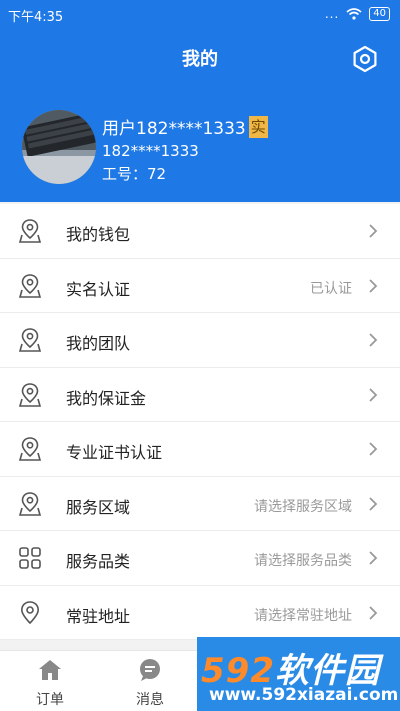 The image size is (400, 711). I want to click on menu-item-value: 请选择服务品类, so click(303, 561).